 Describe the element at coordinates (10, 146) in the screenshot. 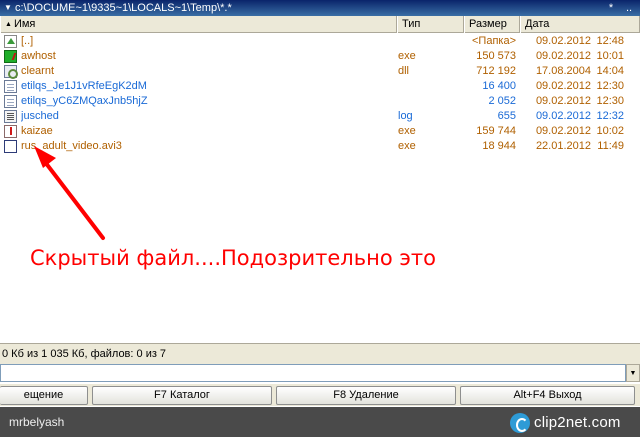

I see `video-icon` at that location.